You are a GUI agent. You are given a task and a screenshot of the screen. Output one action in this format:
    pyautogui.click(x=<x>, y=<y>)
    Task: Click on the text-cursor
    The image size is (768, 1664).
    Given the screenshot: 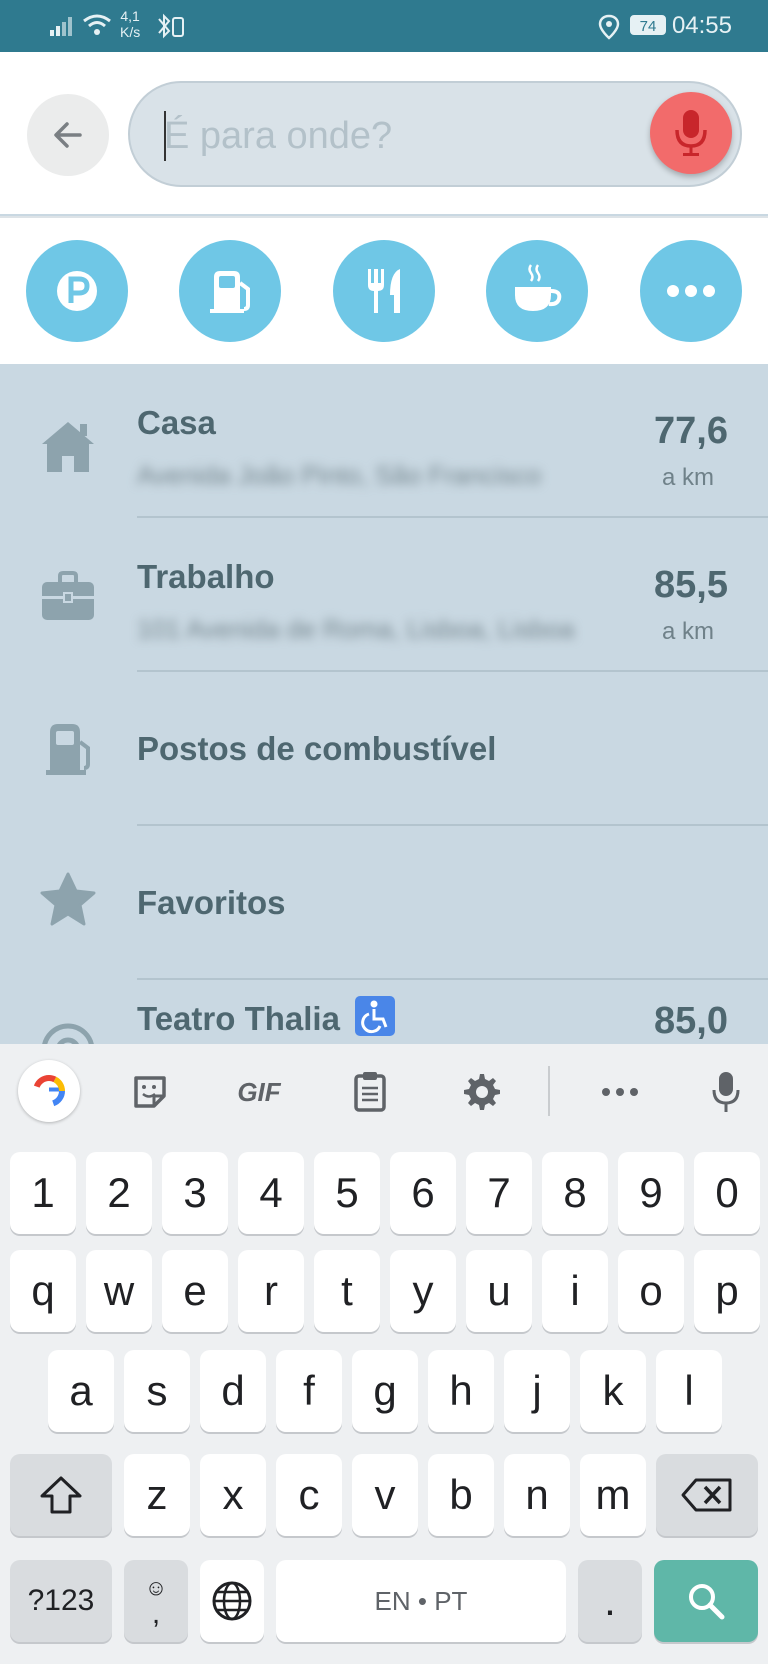 What is the action you would take?
    pyautogui.click(x=165, y=136)
    